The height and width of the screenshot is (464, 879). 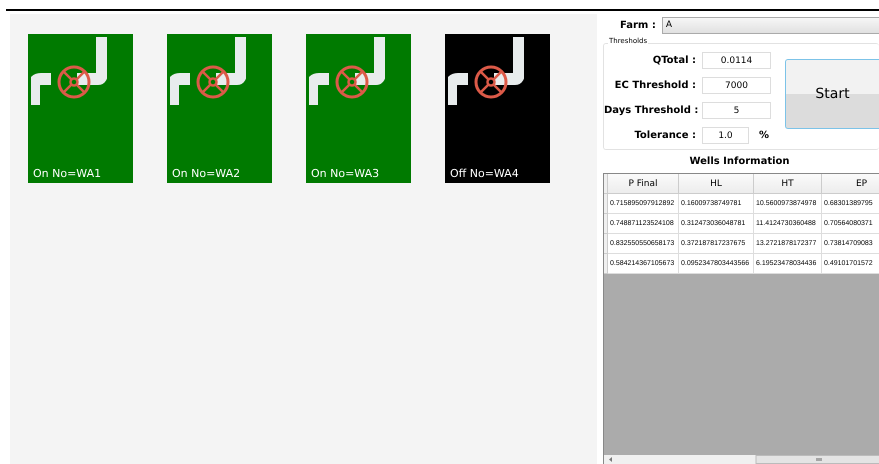 What do you see at coordinates (643, 184) in the screenshot?
I see `column-header: P Final` at bounding box center [643, 184].